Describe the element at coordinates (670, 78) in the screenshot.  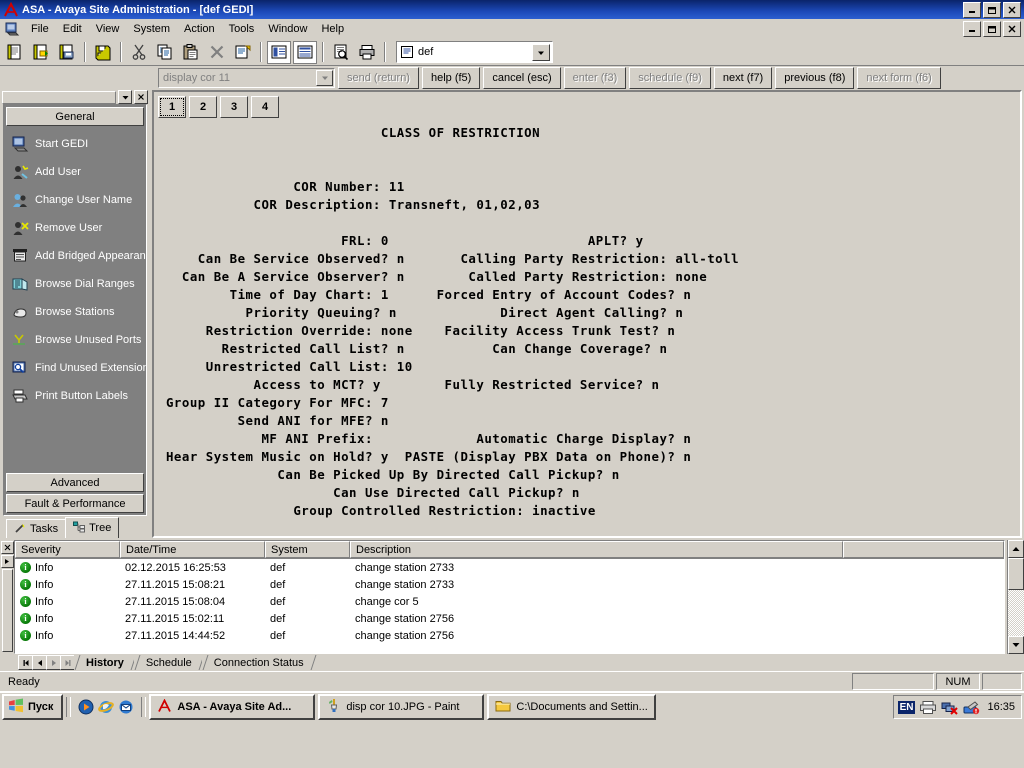
I see `schedule-button: schedule (f9)` at that location.